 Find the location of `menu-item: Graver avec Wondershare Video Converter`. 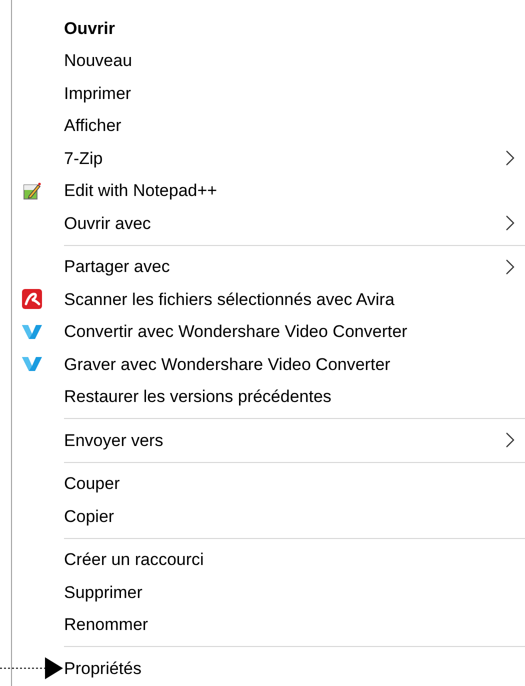

menu-item: Graver avec Wondershare Video Converter is located at coordinates (268, 364).